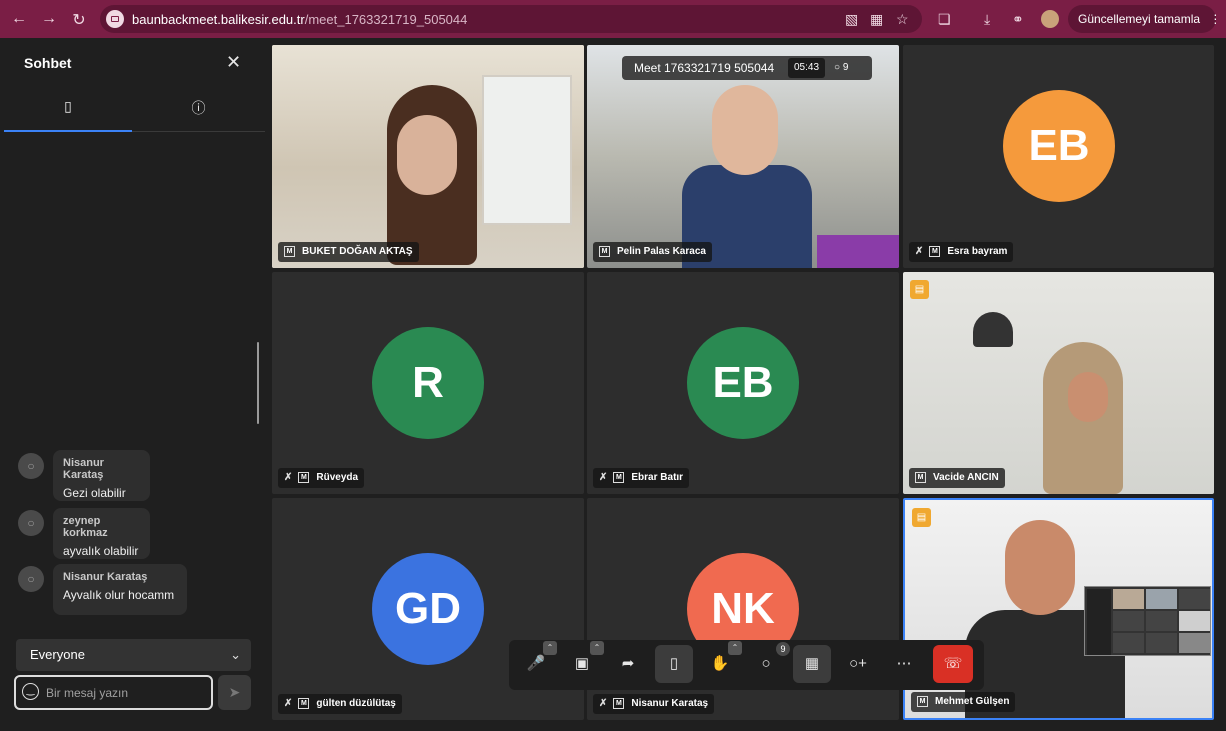 This screenshot has width=1226, height=731. I want to click on update-button: Güncellemeyi tamamla ⋮, so click(1144, 19).